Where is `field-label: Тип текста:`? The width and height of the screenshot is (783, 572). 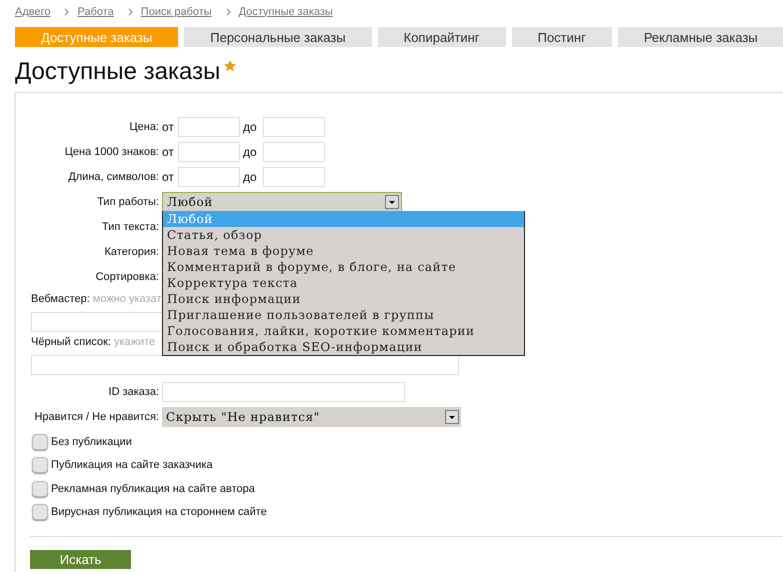
field-label: Тип текста: is located at coordinates (130, 226).